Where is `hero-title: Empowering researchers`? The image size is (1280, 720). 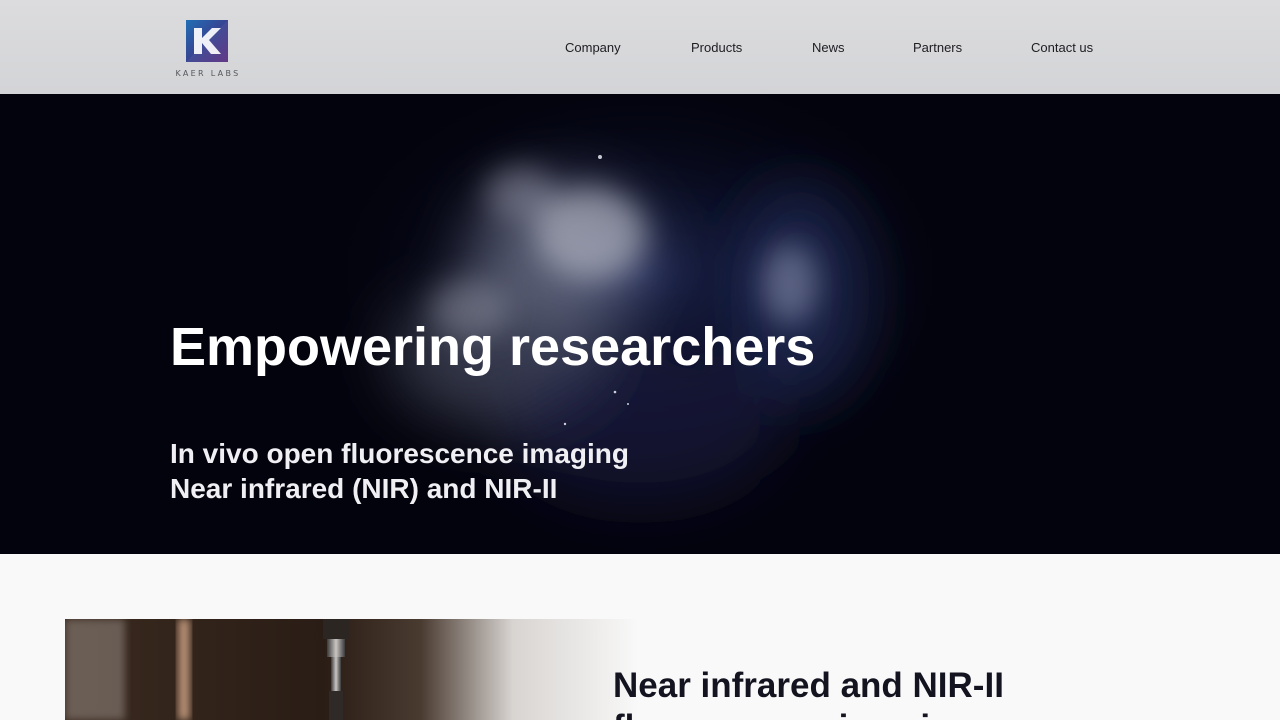
hero-title: Empowering researchers is located at coordinates (493, 347).